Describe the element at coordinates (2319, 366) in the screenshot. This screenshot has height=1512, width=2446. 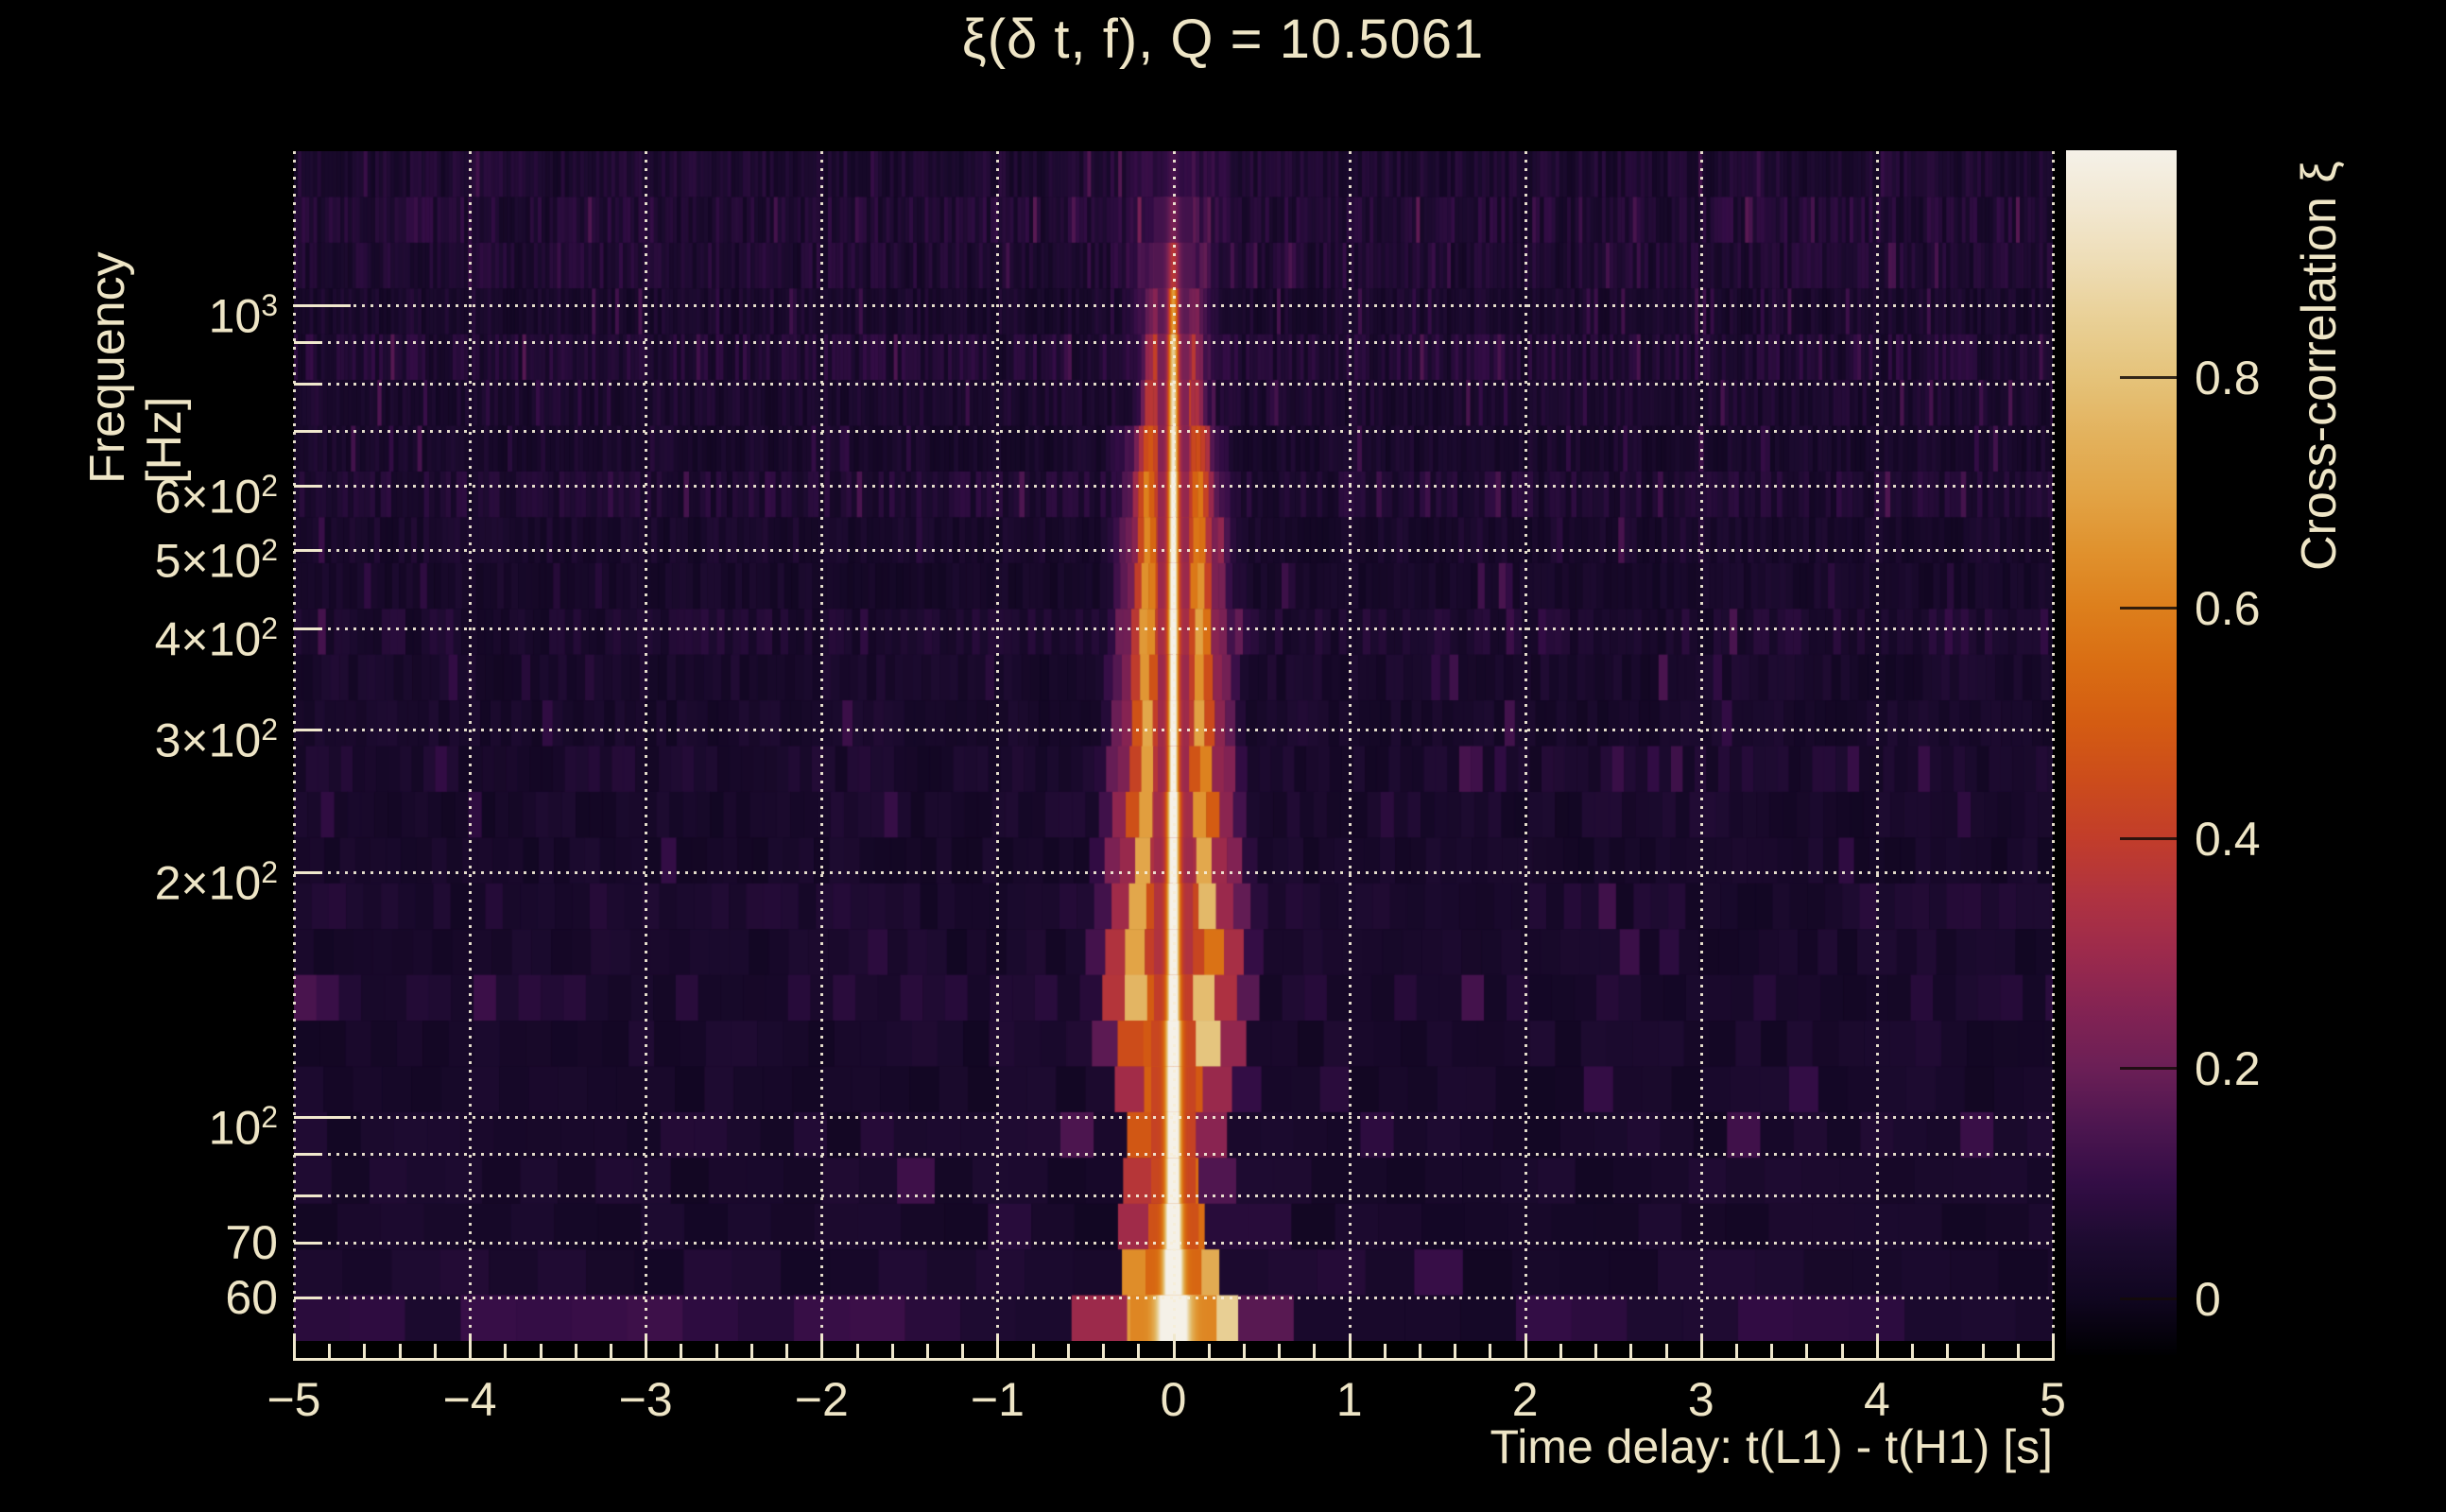
I see `colorbar-title: Cross-correlation ξ` at that location.